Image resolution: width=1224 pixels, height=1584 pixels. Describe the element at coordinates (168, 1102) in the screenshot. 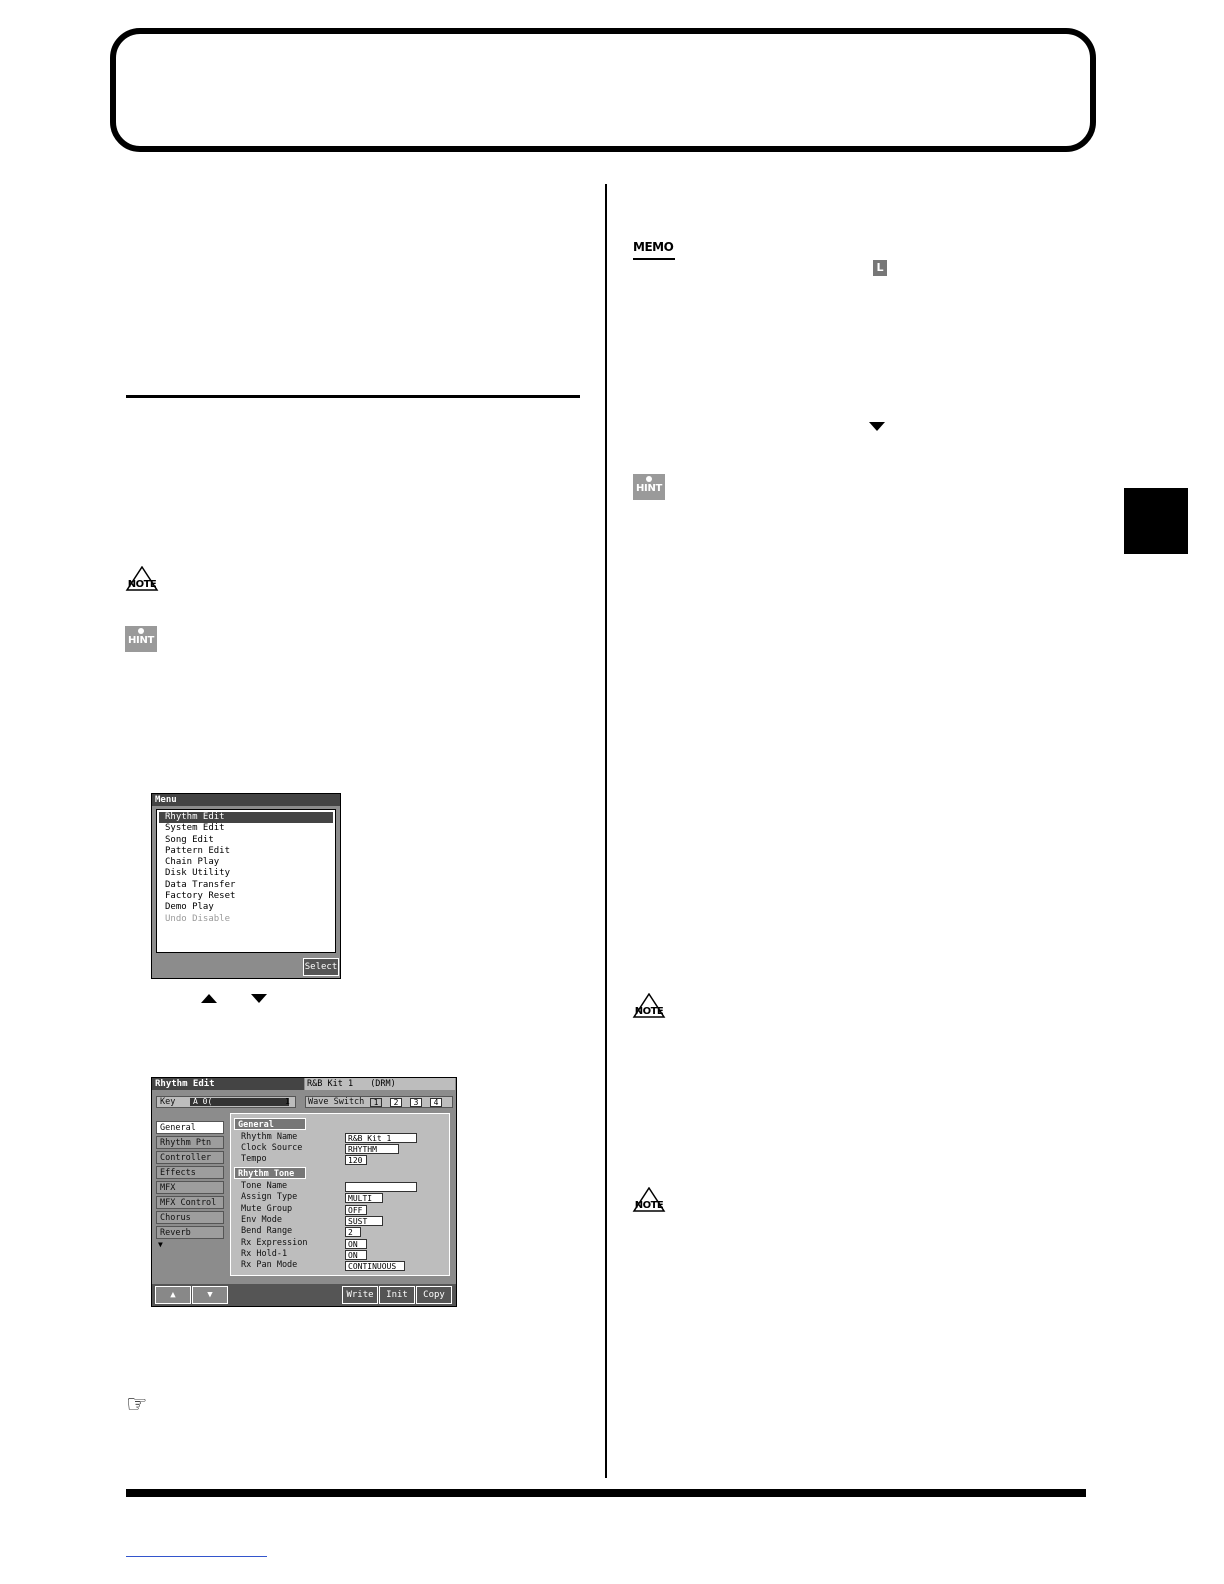

I see `key-label: Key` at that location.